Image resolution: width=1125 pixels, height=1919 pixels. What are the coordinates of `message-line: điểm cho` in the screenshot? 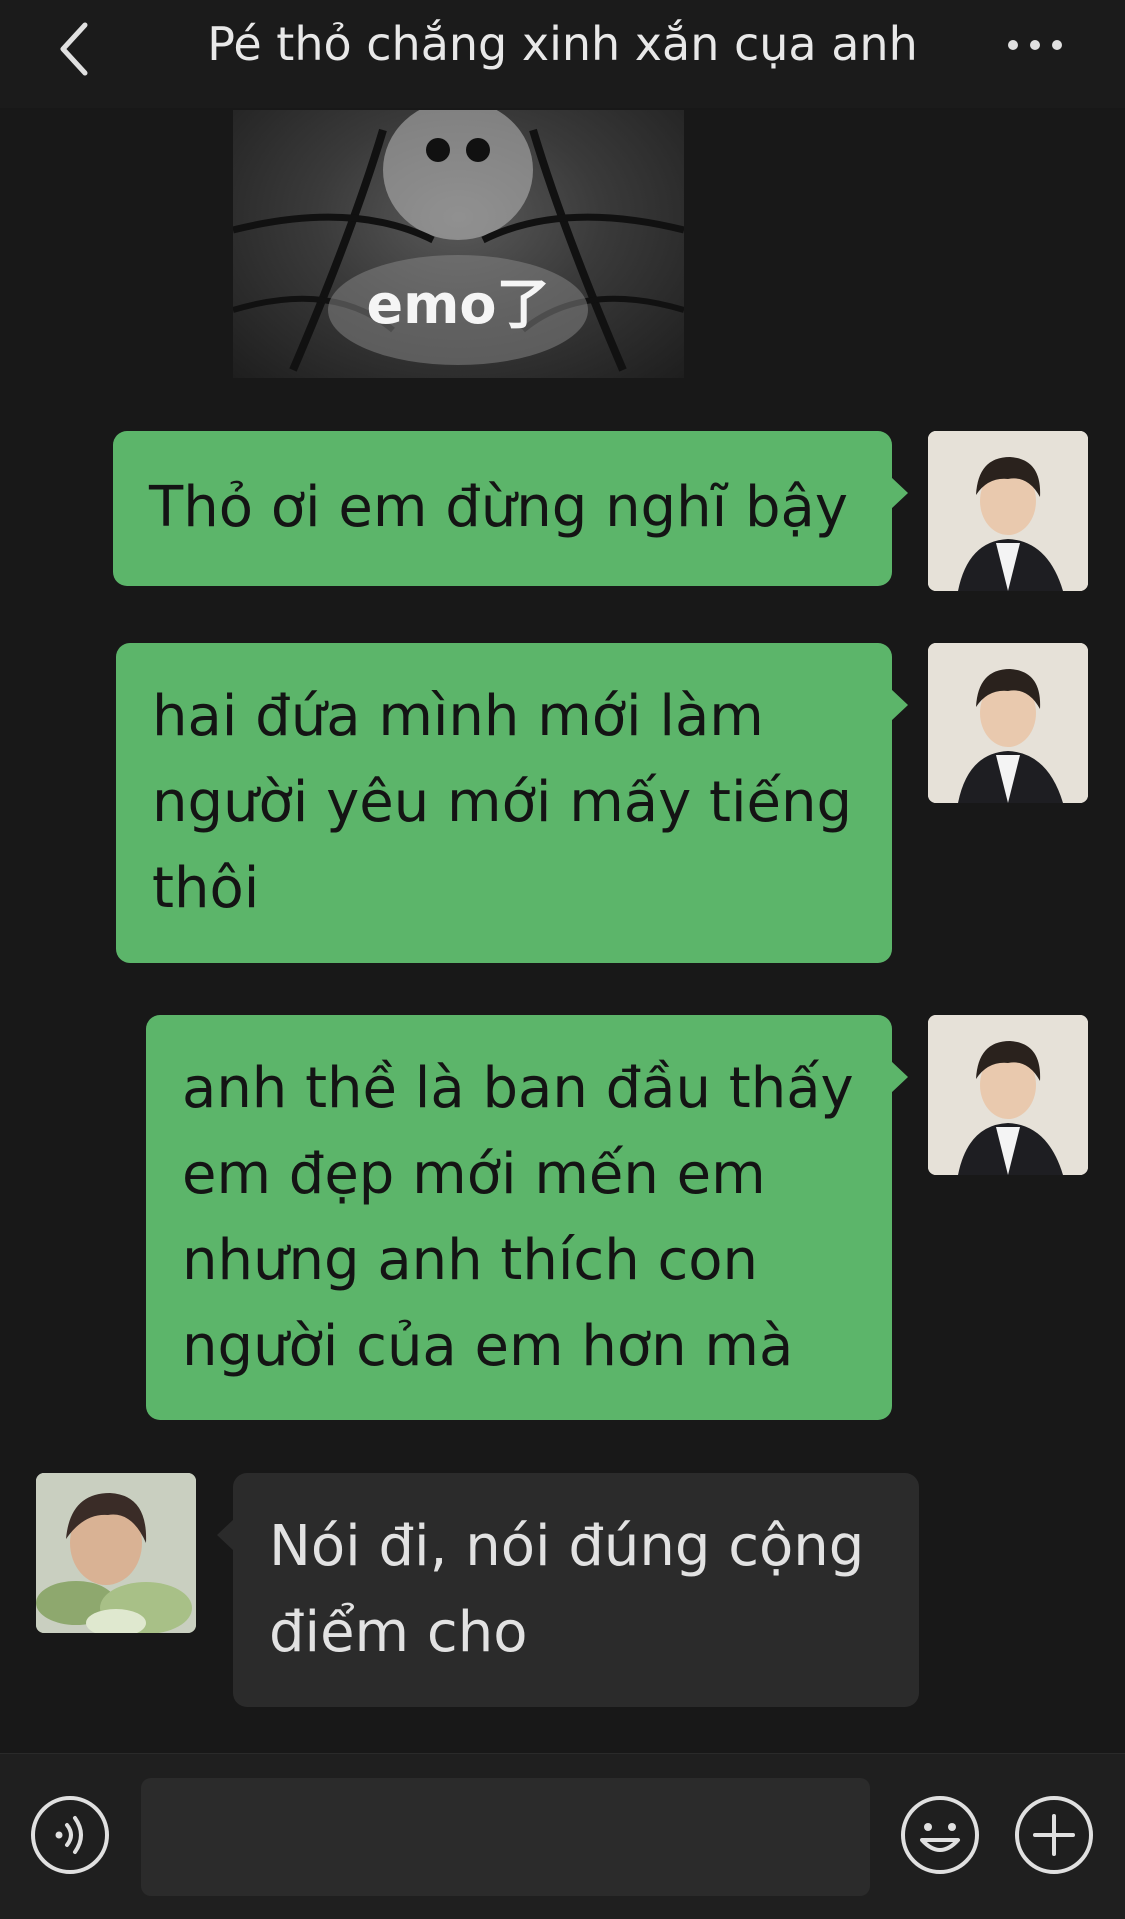 It's located at (398, 1632).